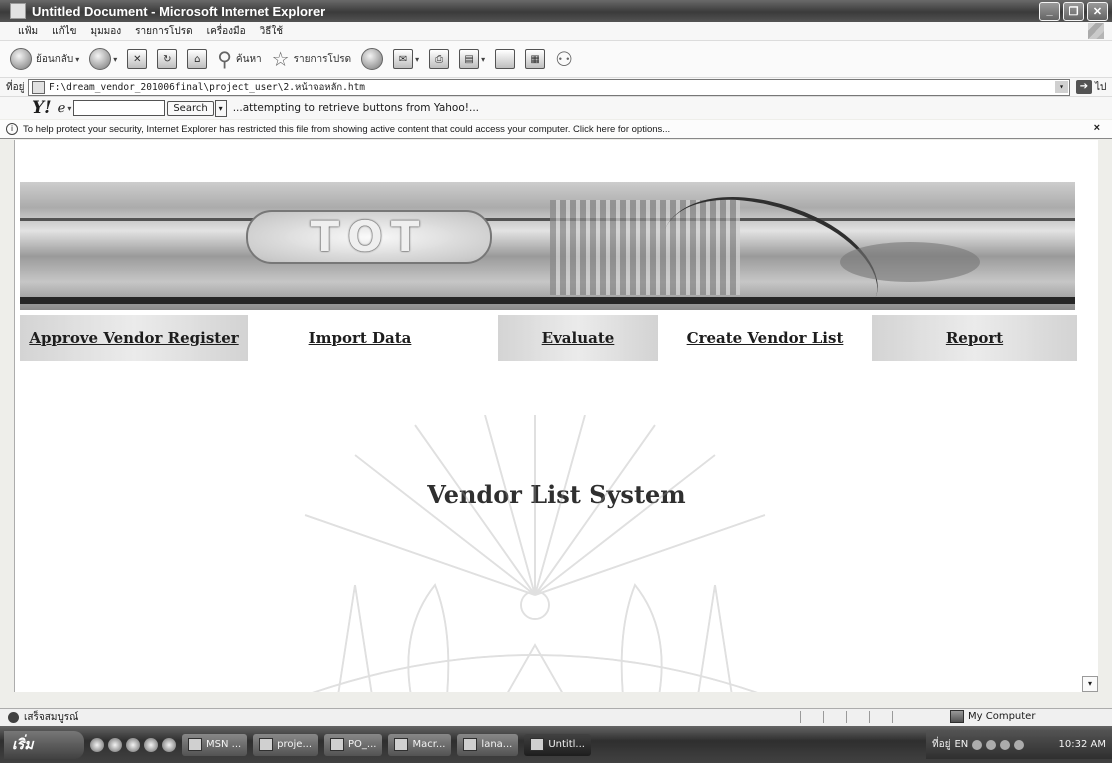 The image size is (1112, 763). Describe the element at coordinates (765, 338) in the screenshot. I see `nav-create-vendor-list: Create Vendor List` at that location.